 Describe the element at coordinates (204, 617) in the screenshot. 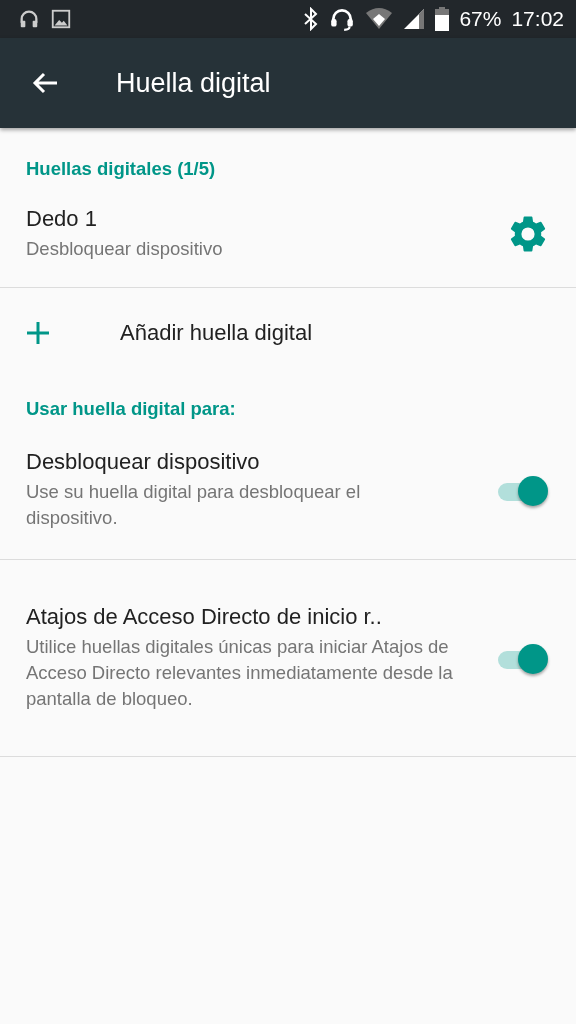

I see `setting-title: Atajos de Acceso Directo de inicio r..` at that location.